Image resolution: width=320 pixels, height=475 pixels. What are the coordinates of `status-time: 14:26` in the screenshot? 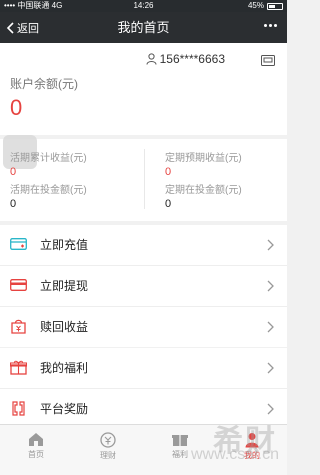 It's located at (143, 5).